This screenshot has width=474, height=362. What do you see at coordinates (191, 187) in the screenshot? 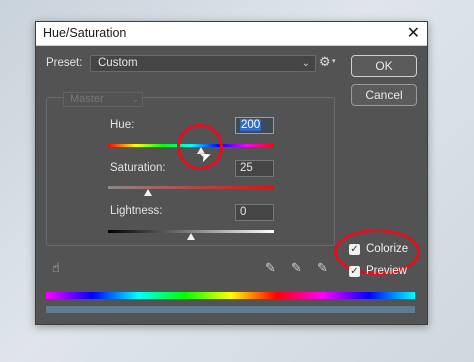
I see `saturation-slider-track` at bounding box center [191, 187].